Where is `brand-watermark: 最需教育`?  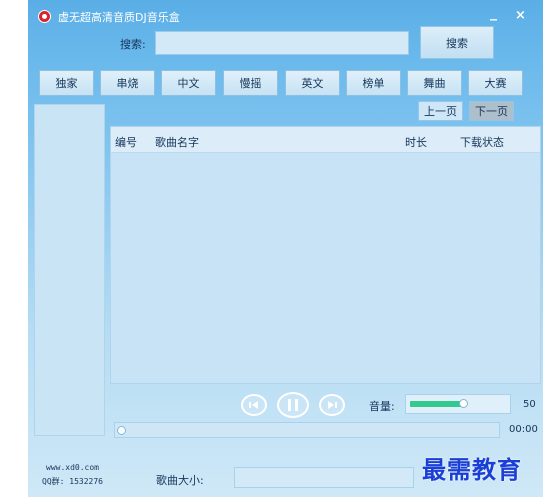 brand-watermark: 最需教育 is located at coordinates (472, 469).